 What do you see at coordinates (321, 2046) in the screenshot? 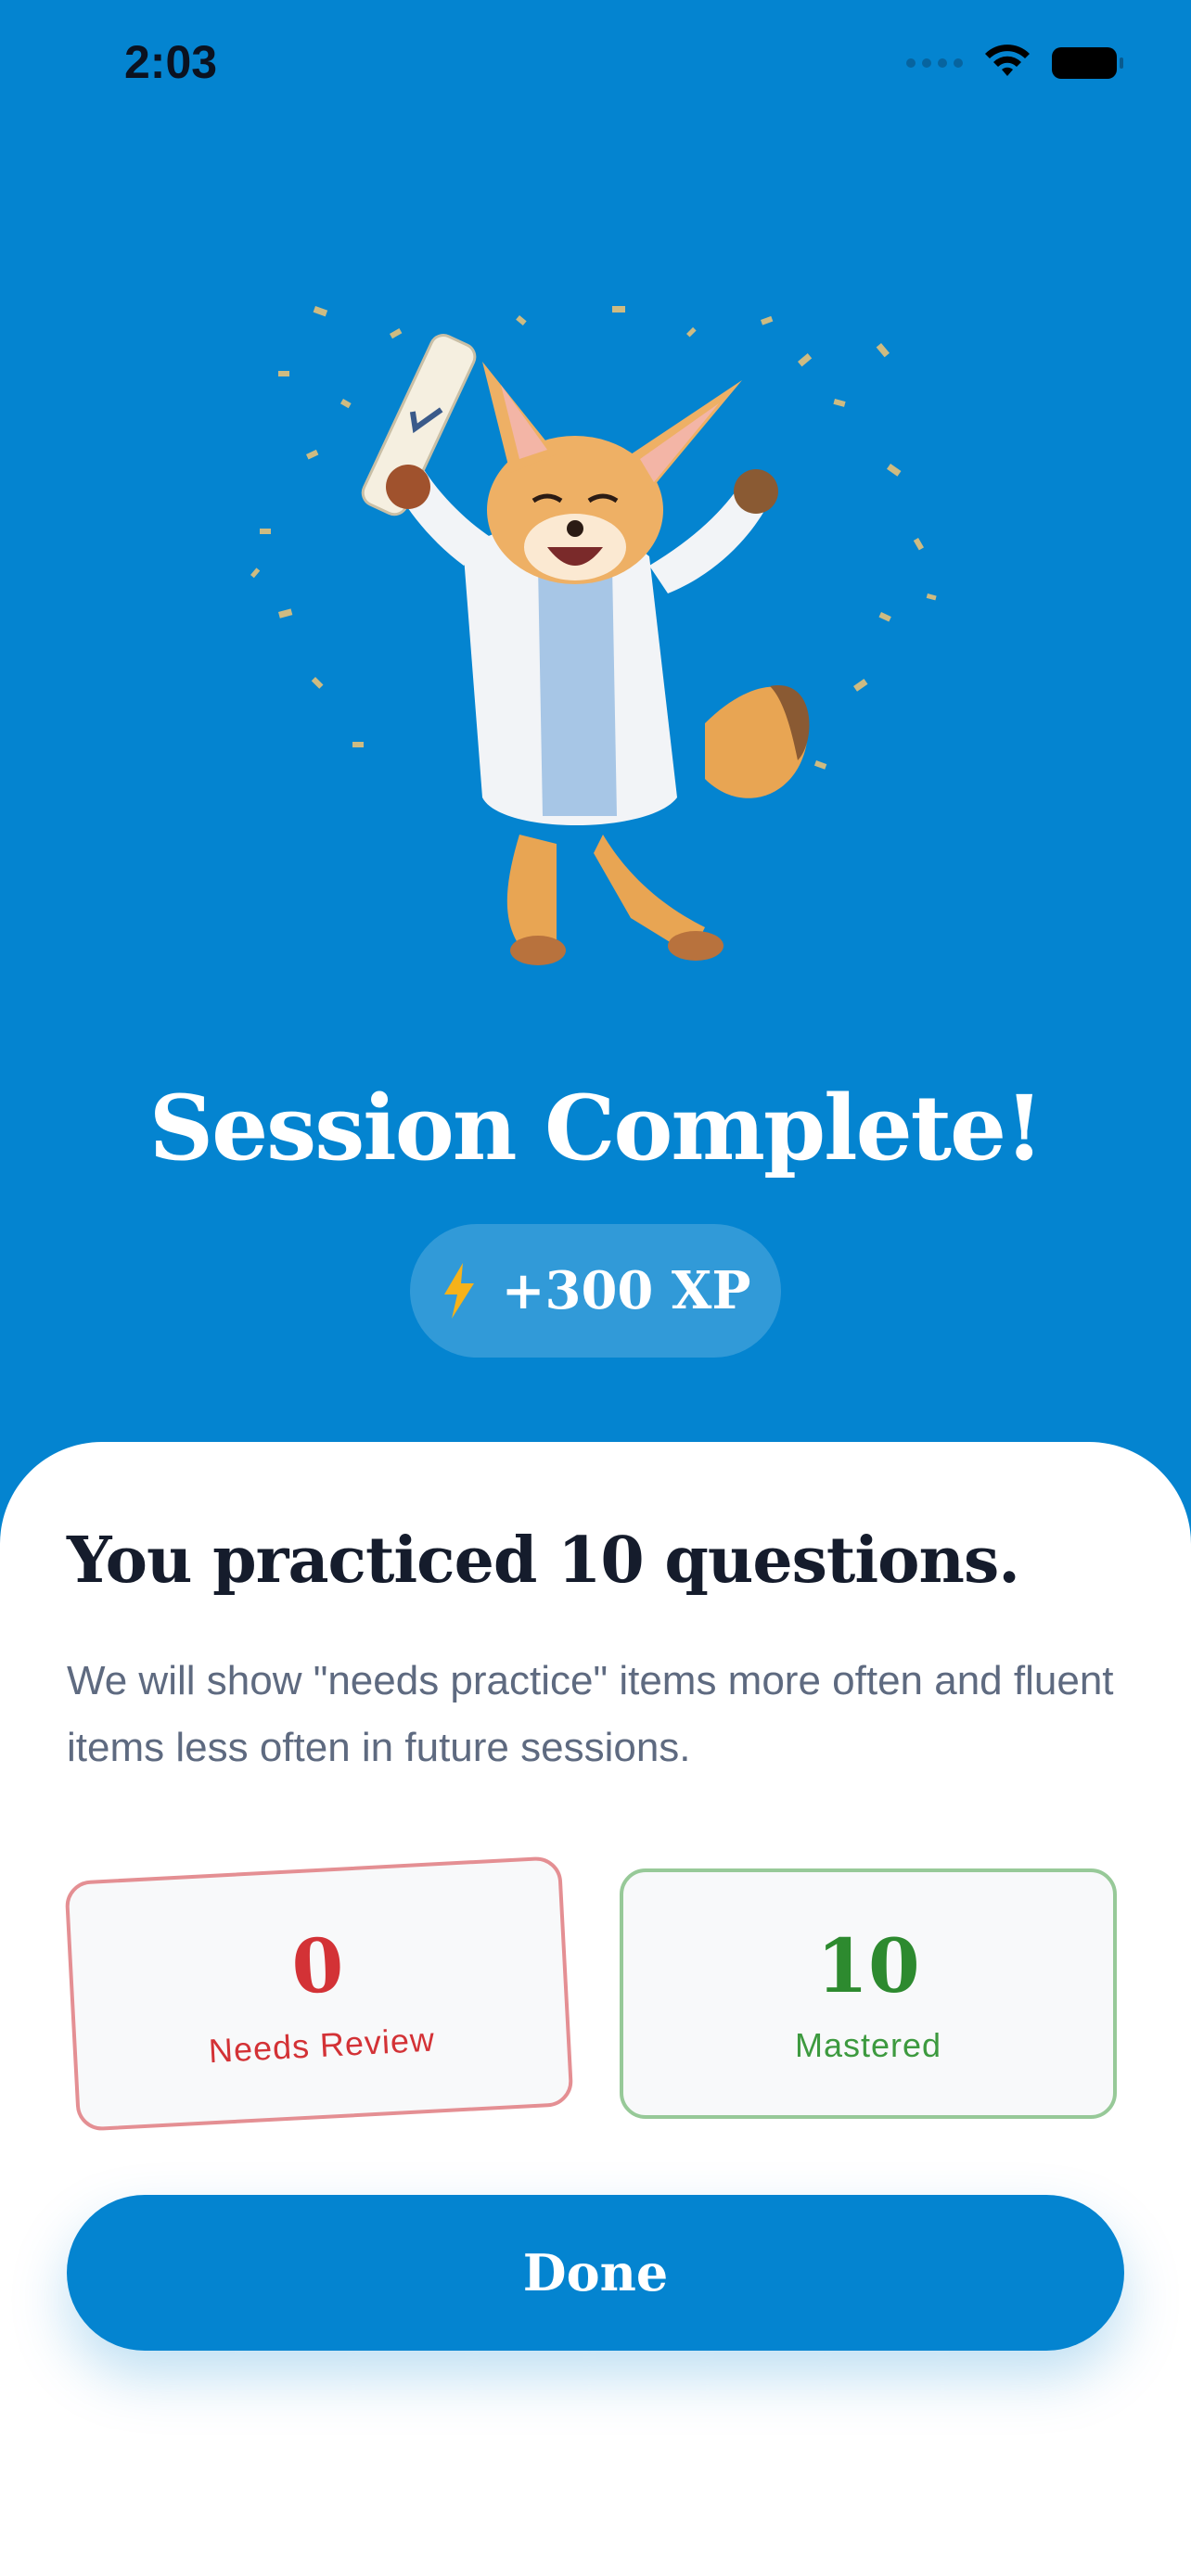
I see `needs-review-label: Needs Review` at bounding box center [321, 2046].